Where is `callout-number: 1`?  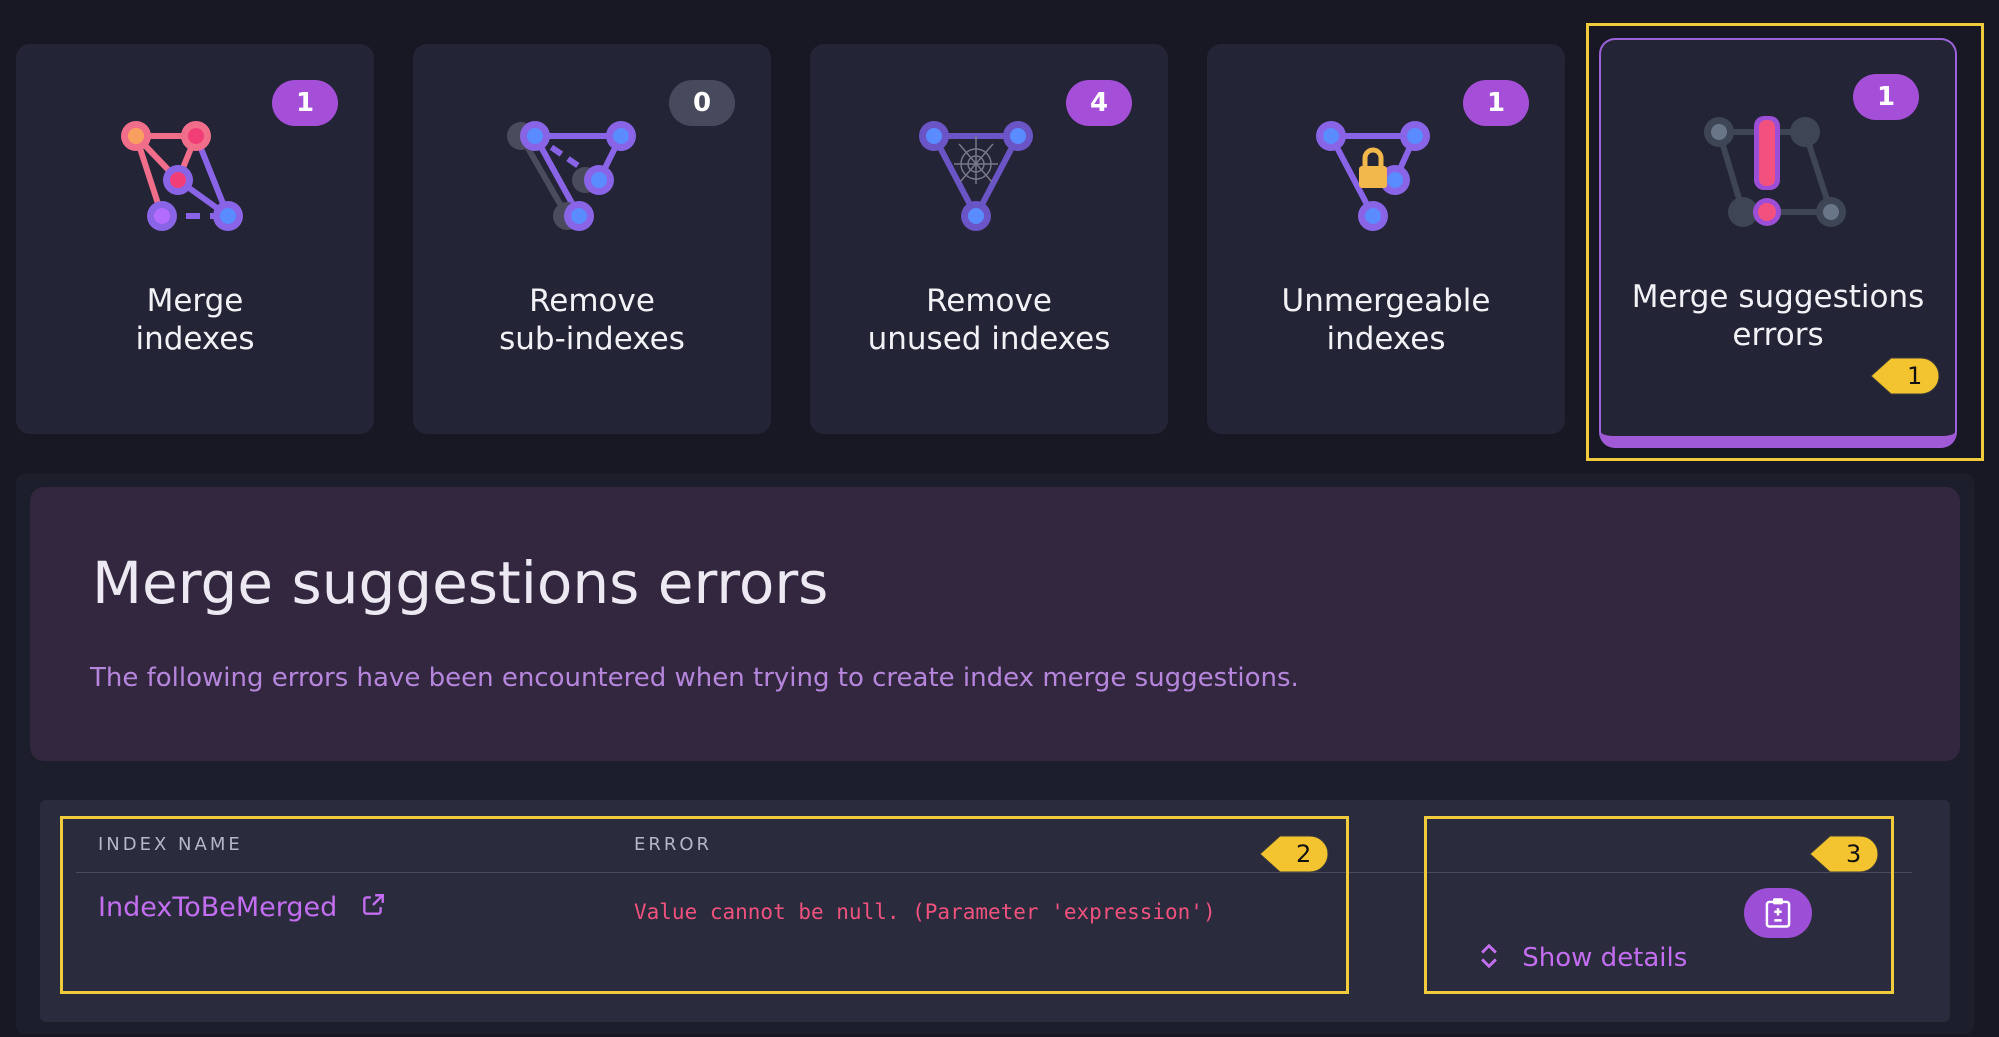 callout-number: 1 is located at coordinates (1915, 376).